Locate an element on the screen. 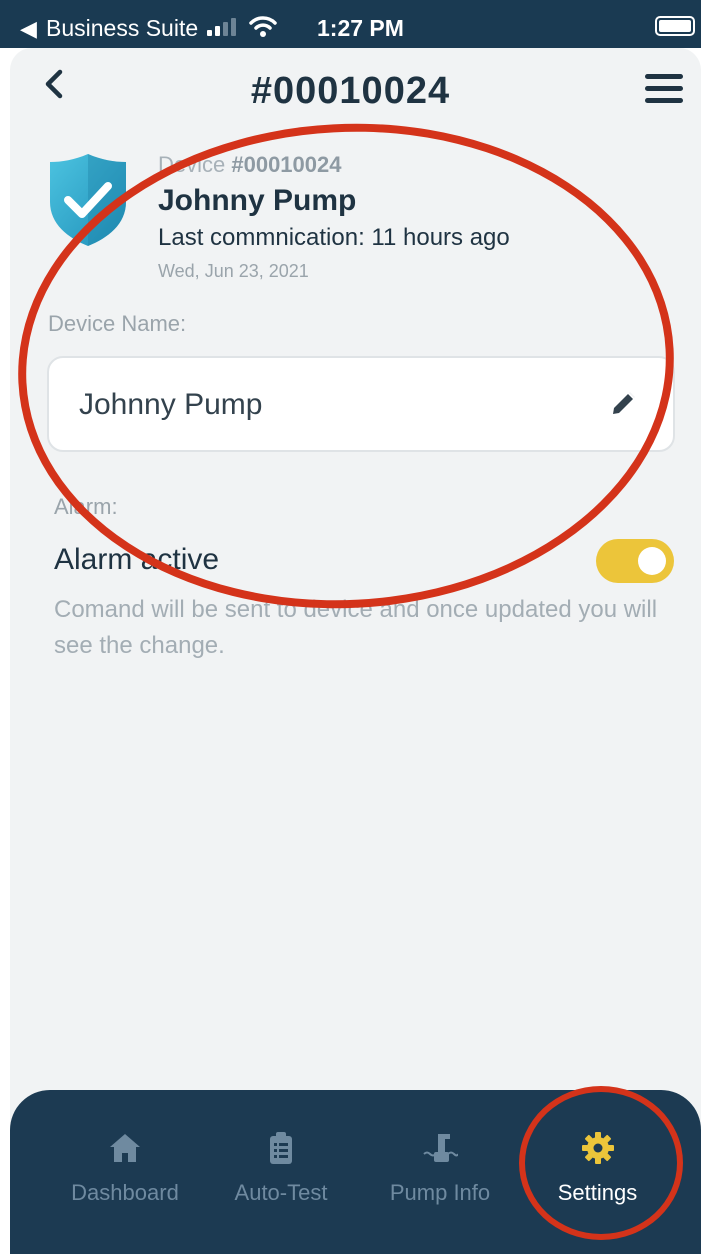  nav-label-pump-info: Pump Info is located at coordinates (440, 1192).